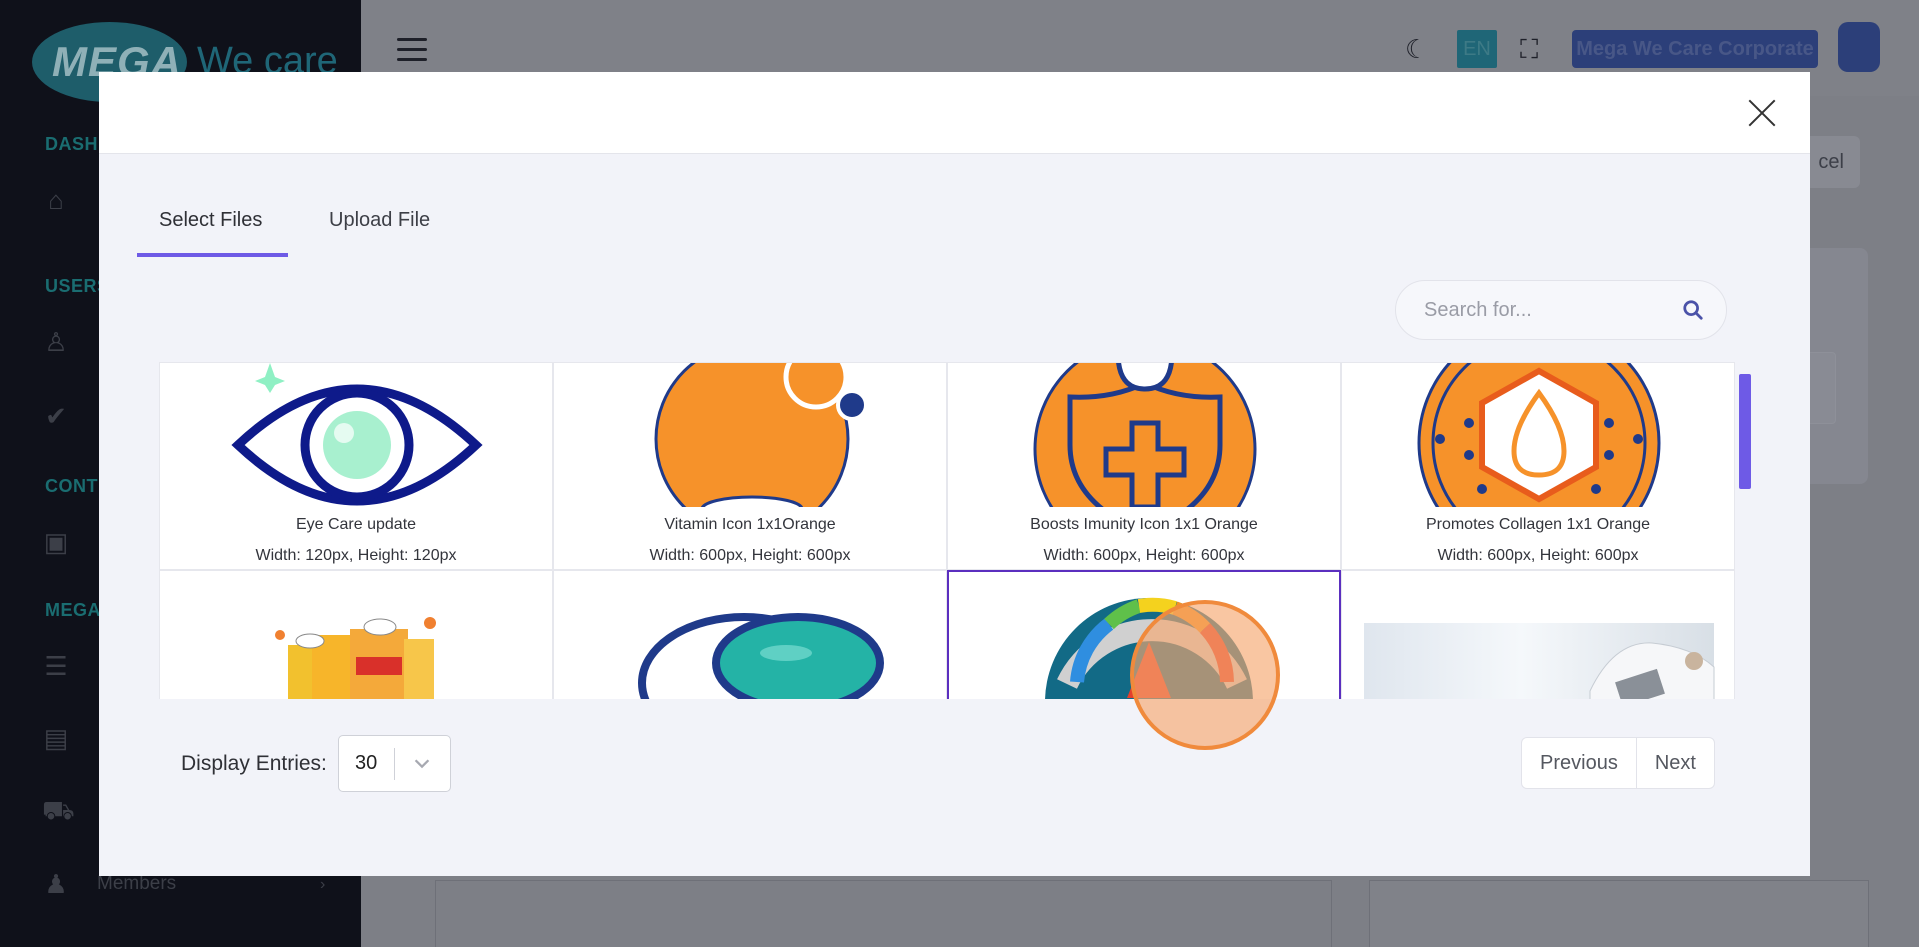 This screenshot has width=1919, height=947. I want to click on display-entries-label: Display Entries:, so click(254, 763).